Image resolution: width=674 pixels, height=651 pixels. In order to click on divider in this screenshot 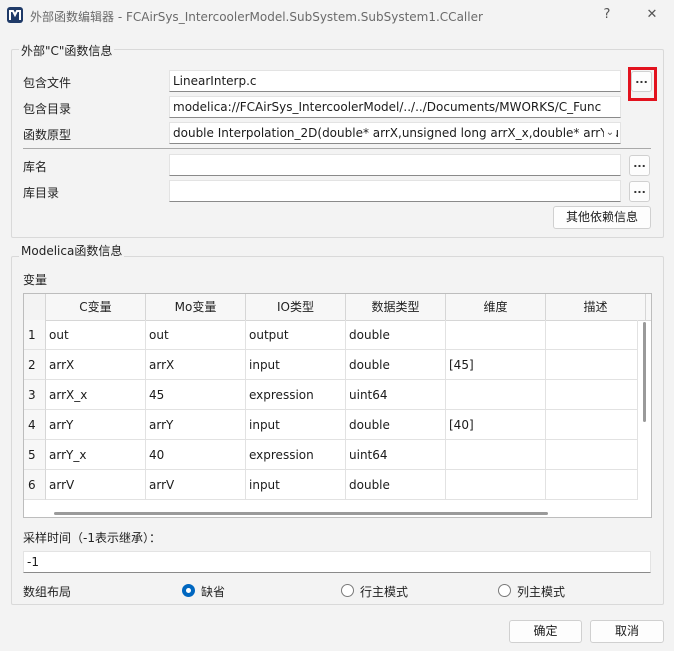, I will do `click(337, 148)`.